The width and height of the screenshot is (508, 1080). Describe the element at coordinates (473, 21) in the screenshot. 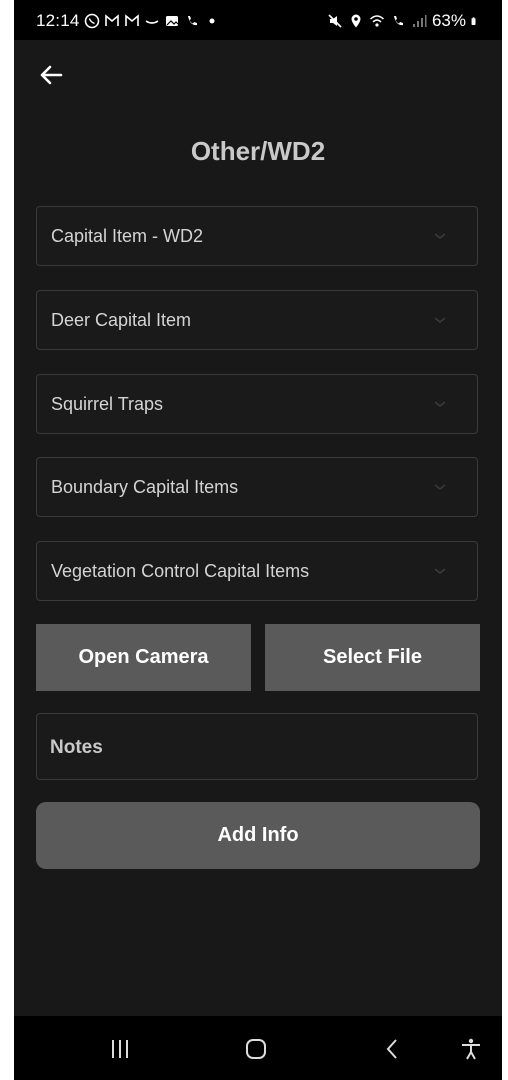

I see `battery-icon` at that location.